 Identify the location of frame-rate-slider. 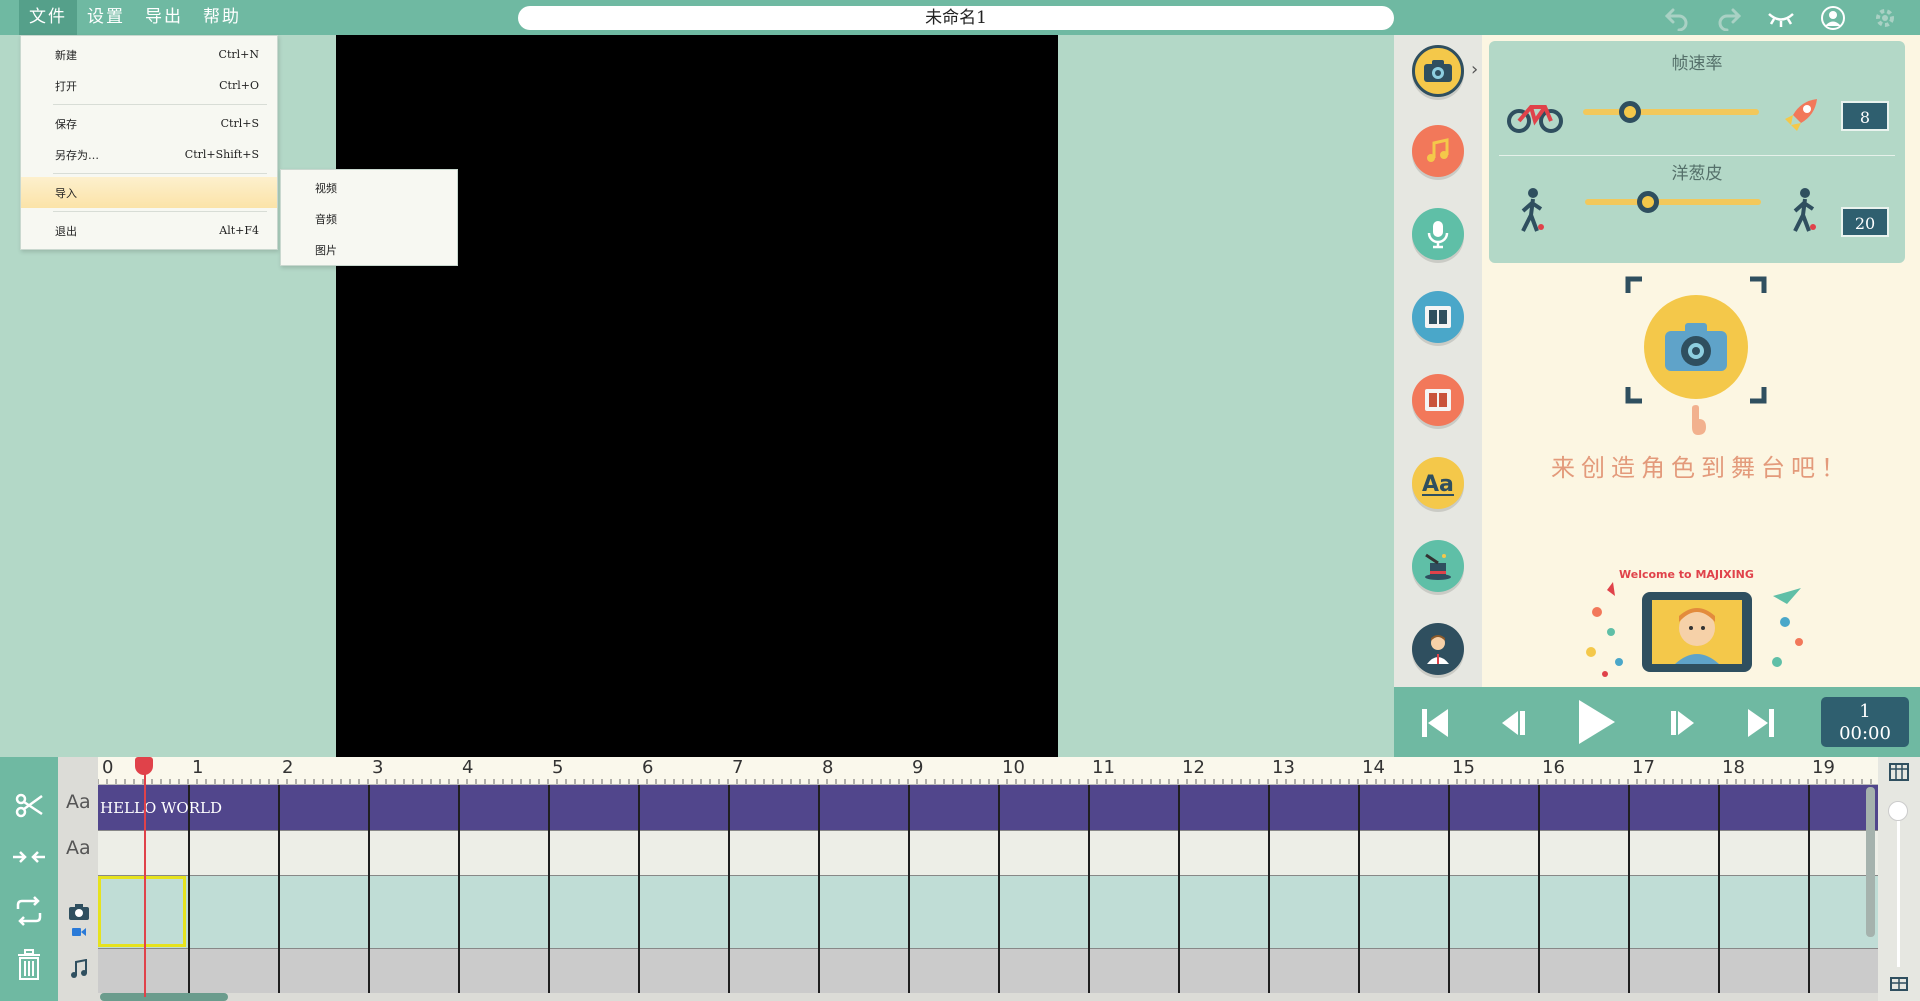
(1671, 112).